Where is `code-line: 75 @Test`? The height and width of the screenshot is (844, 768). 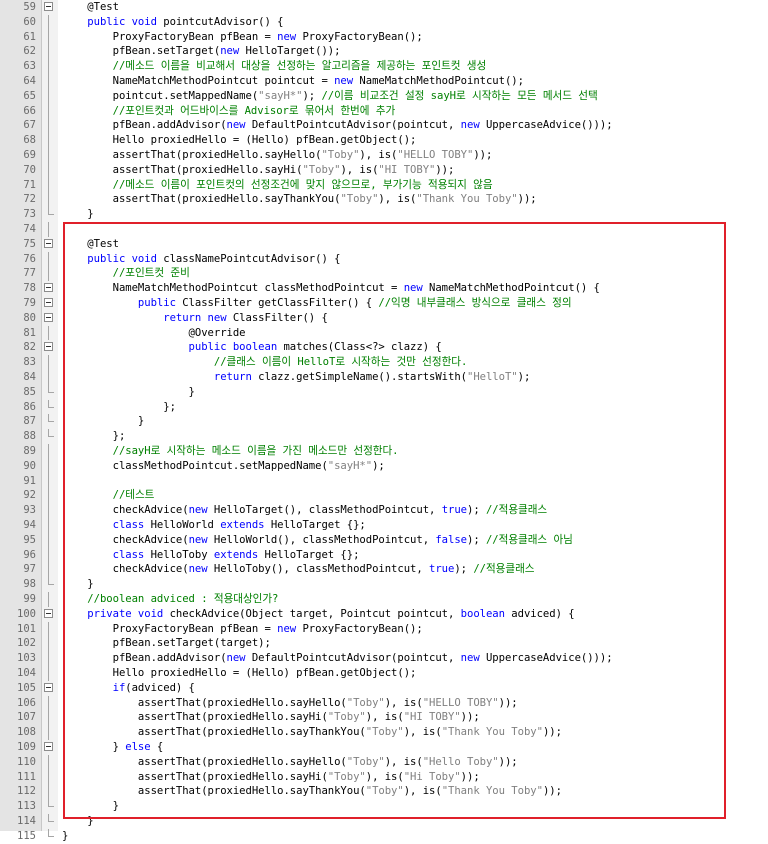 code-line: 75 @Test is located at coordinates (384, 244).